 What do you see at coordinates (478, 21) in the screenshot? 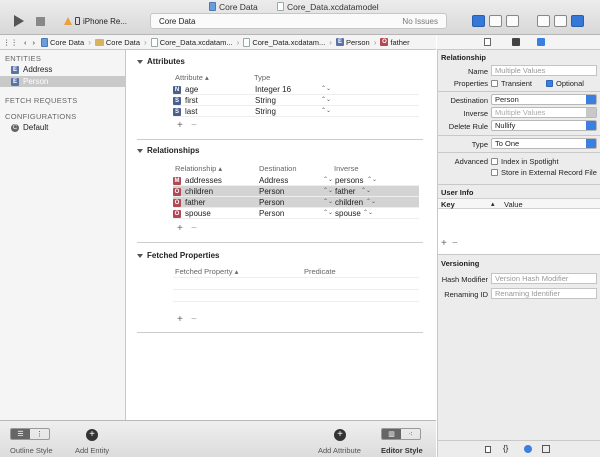
I see `standard-editor-button` at bounding box center [478, 21].